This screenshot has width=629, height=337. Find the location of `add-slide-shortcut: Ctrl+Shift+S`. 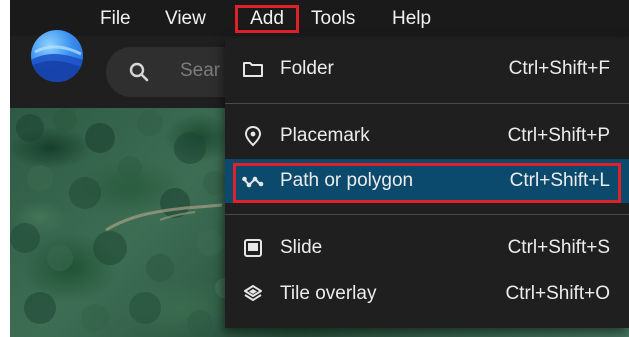

add-slide-shortcut: Ctrl+Shift+S is located at coordinates (558, 247).